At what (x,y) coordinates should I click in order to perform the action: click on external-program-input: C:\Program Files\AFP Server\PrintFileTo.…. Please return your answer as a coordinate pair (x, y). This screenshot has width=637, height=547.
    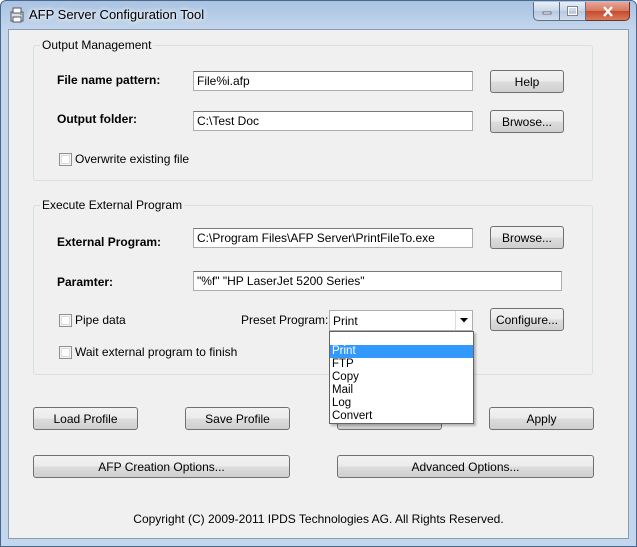
    Looking at the image, I should click on (333, 238).